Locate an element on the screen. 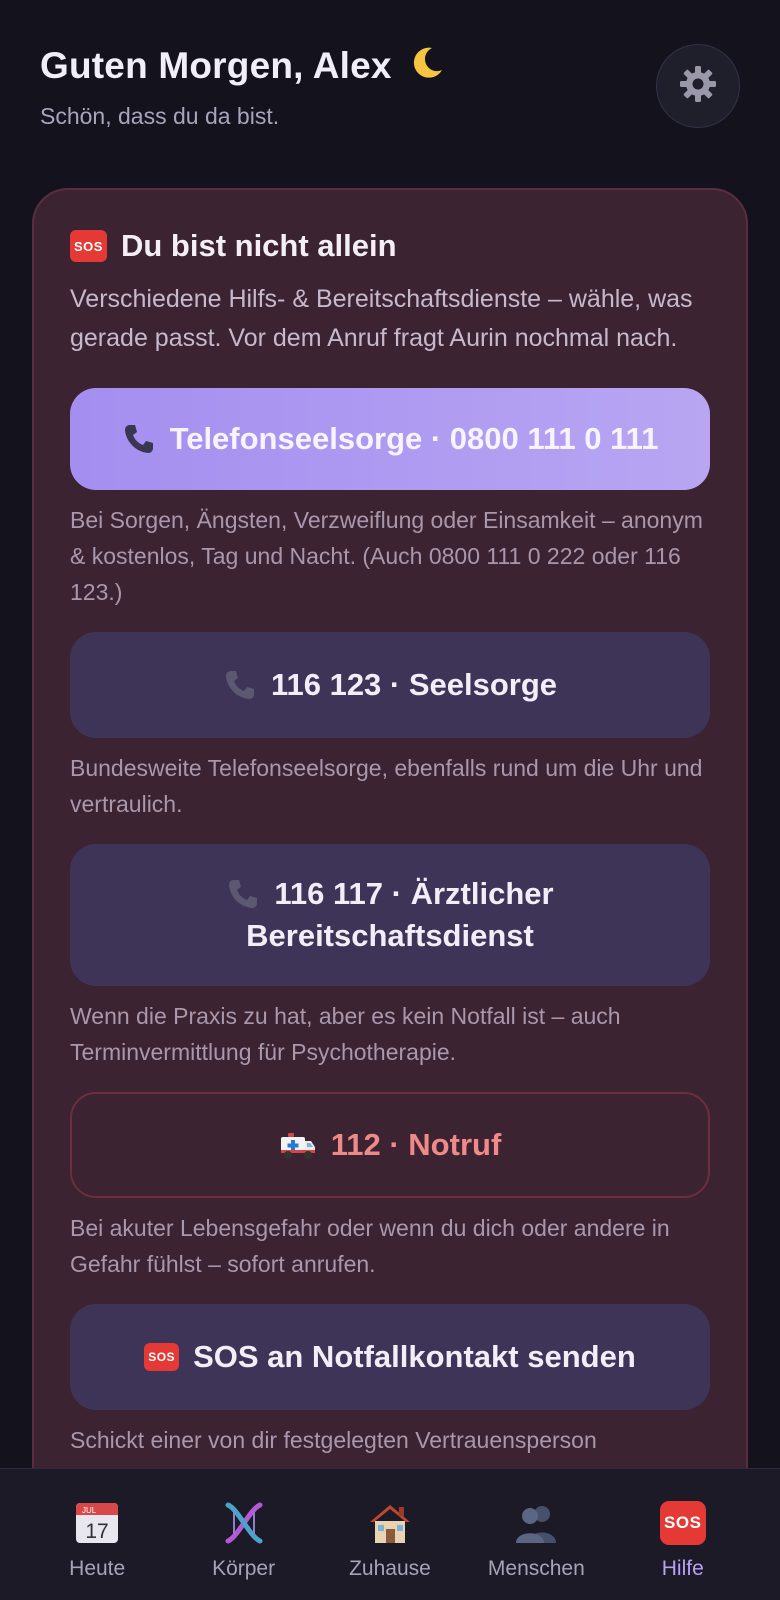 This screenshot has height=1600, width=780. card-title-row: SOS Du bist nicht allein is located at coordinates (390, 246).